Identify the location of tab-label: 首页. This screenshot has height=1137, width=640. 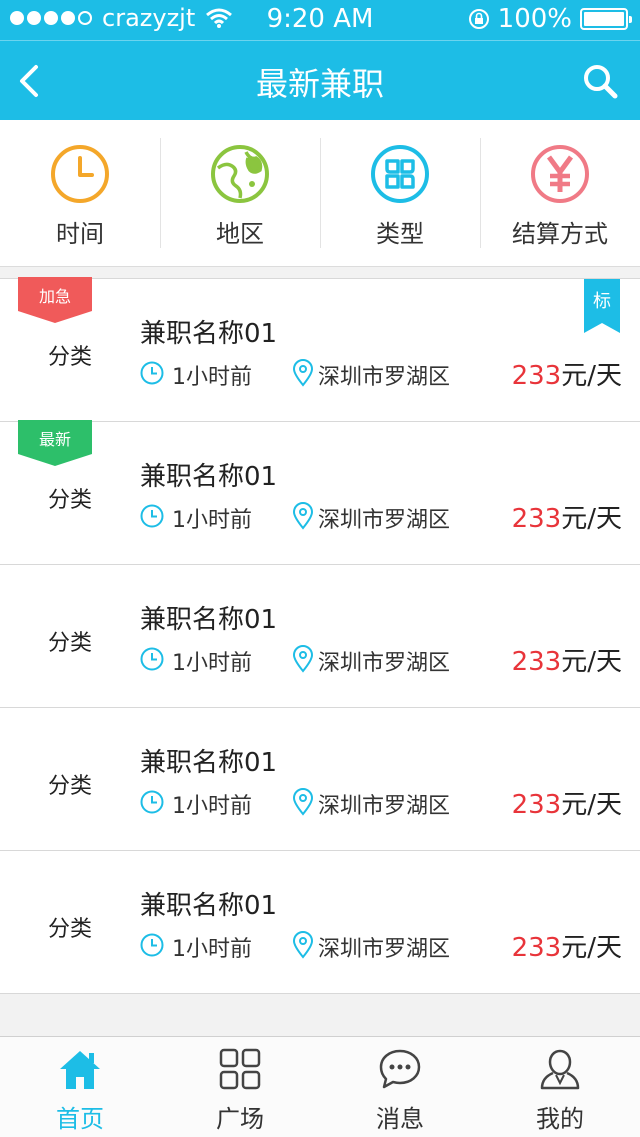
(80, 1119).